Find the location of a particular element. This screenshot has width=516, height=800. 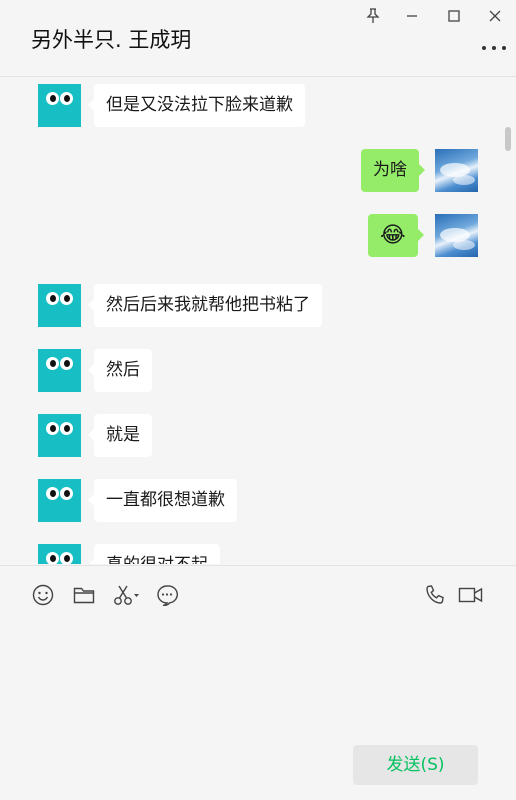

maximize-icon is located at coordinates (454, 16).